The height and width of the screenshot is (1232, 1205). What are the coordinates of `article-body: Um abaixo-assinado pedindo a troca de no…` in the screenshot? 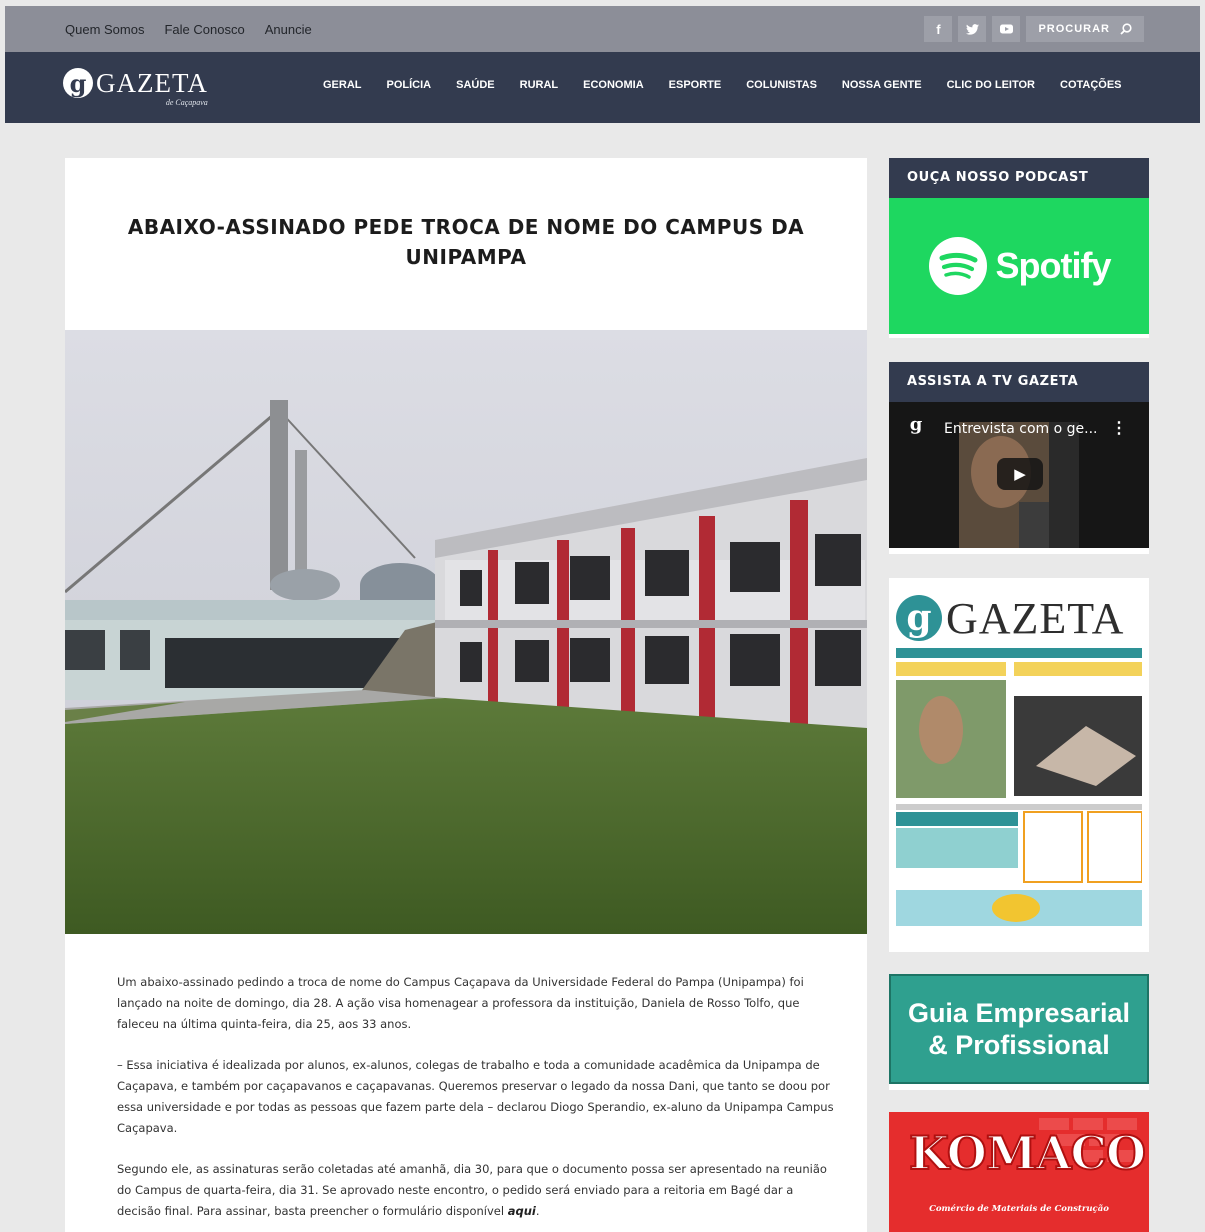 It's located at (477, 1102).